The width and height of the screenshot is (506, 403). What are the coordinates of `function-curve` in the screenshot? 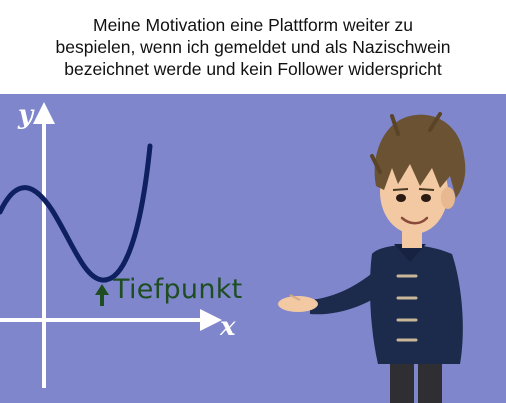 It's located at (76, 213).